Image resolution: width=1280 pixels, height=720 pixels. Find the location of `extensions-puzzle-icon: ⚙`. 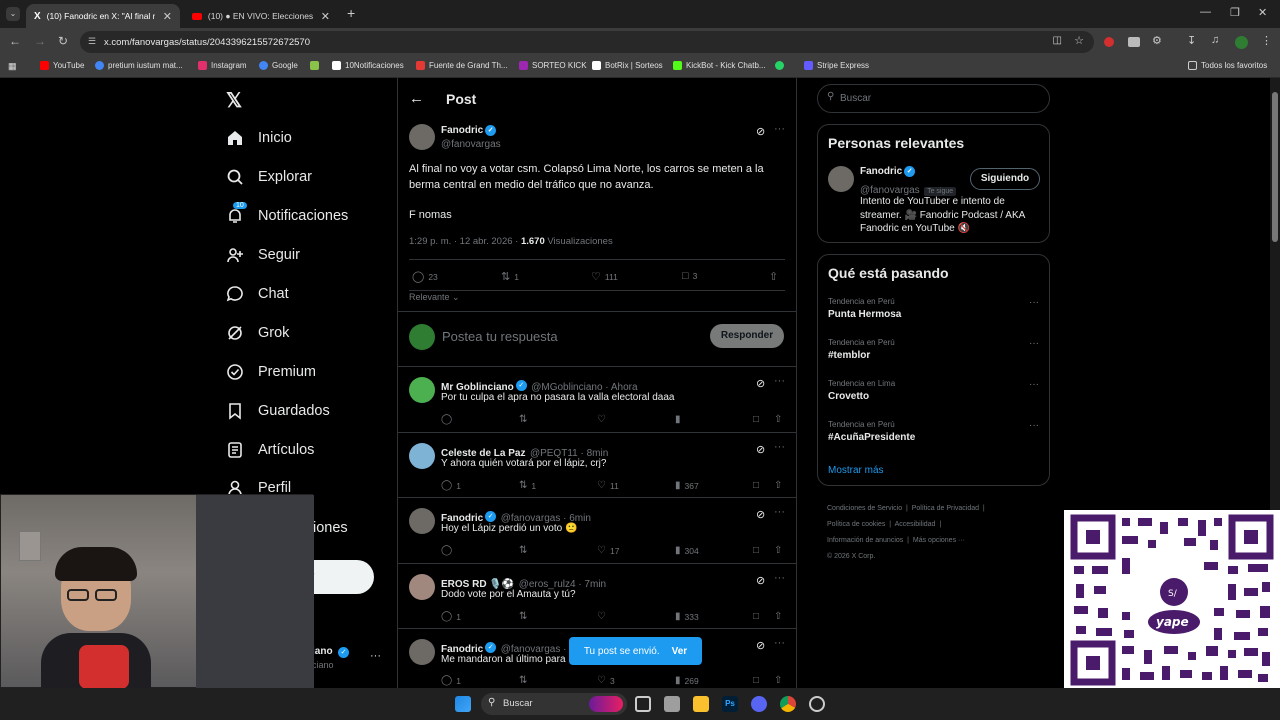

extensions-puzzle-icon: ⚙ is located at coordinates (1157, 40).